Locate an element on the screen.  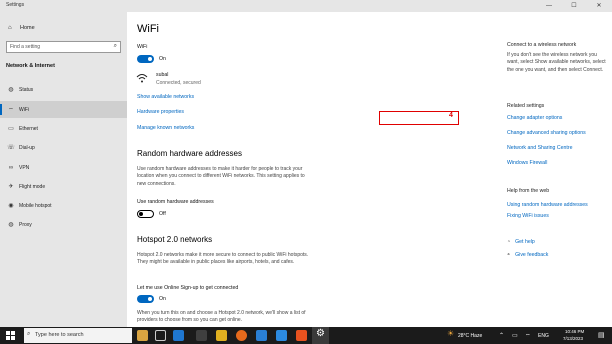
give-feedback-link: ◓ Give feedback is located at coordinates (527, 255).